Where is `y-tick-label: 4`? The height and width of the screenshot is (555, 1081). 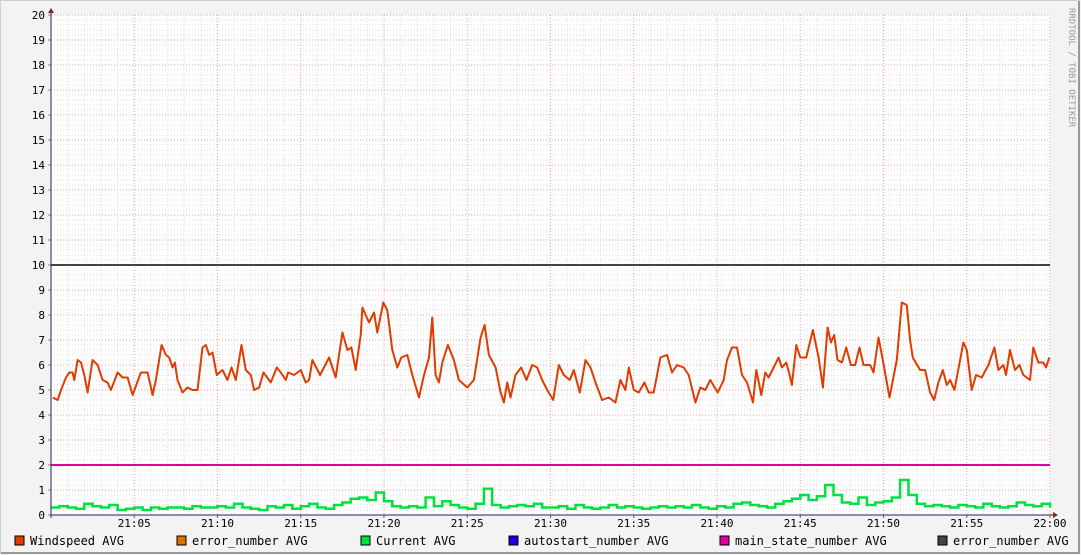
y-tick-label: 4 is located at coordinates (41, 415).